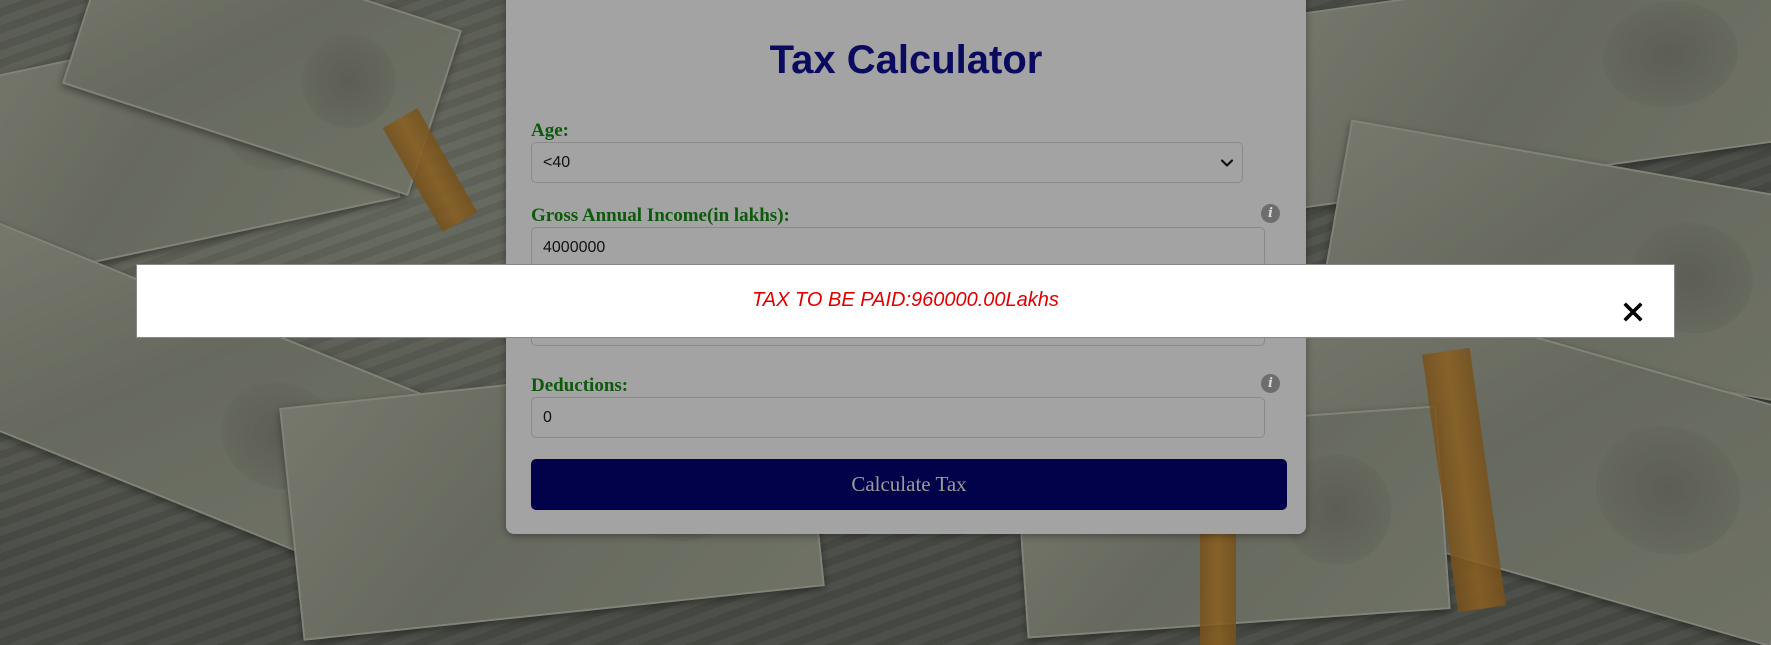  I want to click on tax-result-message: TAX TO BE PAID:960000.00Lakhs, so click(905, 300).